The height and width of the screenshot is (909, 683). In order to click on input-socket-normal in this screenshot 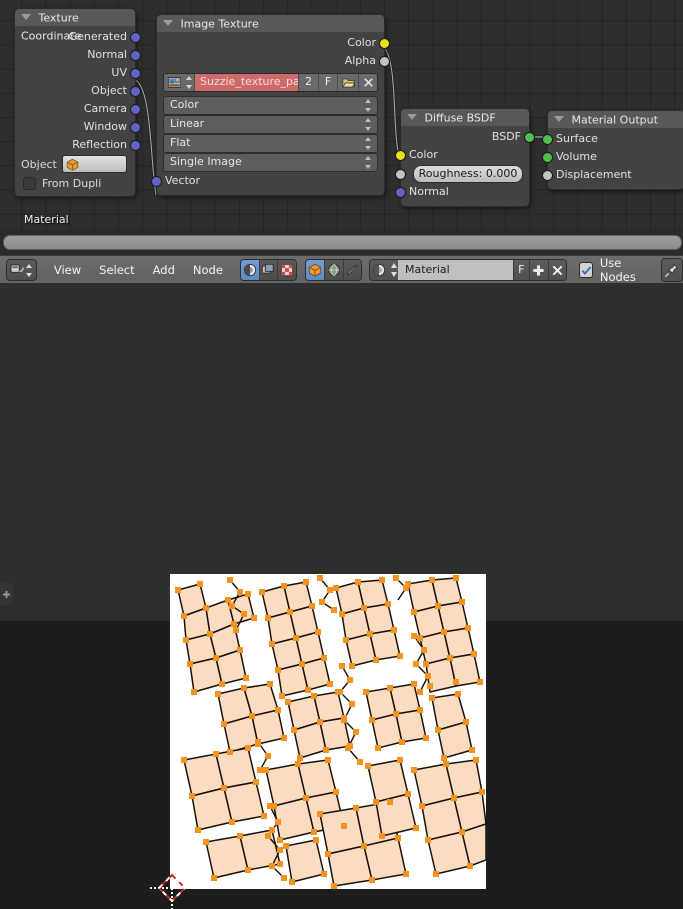, I will do `click(400, 192)`.